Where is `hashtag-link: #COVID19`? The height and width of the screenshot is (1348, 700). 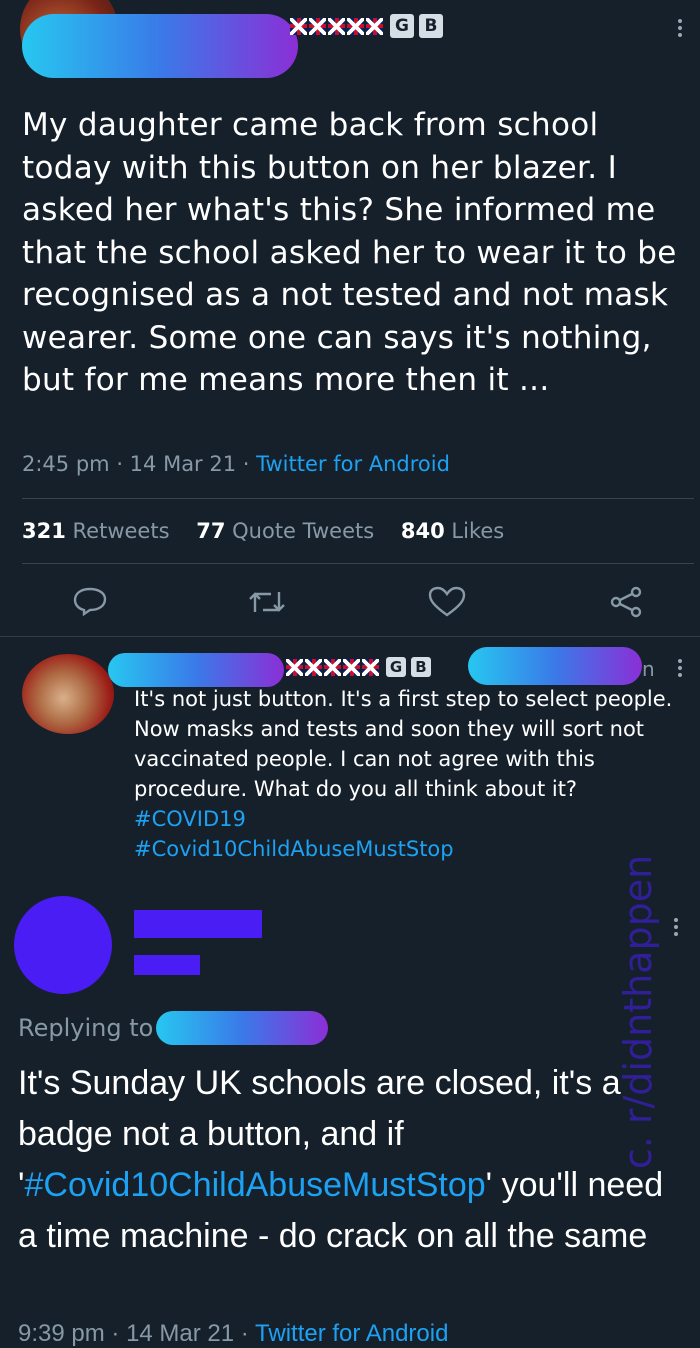
hashtag-link: #COVID19 is located at coordinates (404, 819).